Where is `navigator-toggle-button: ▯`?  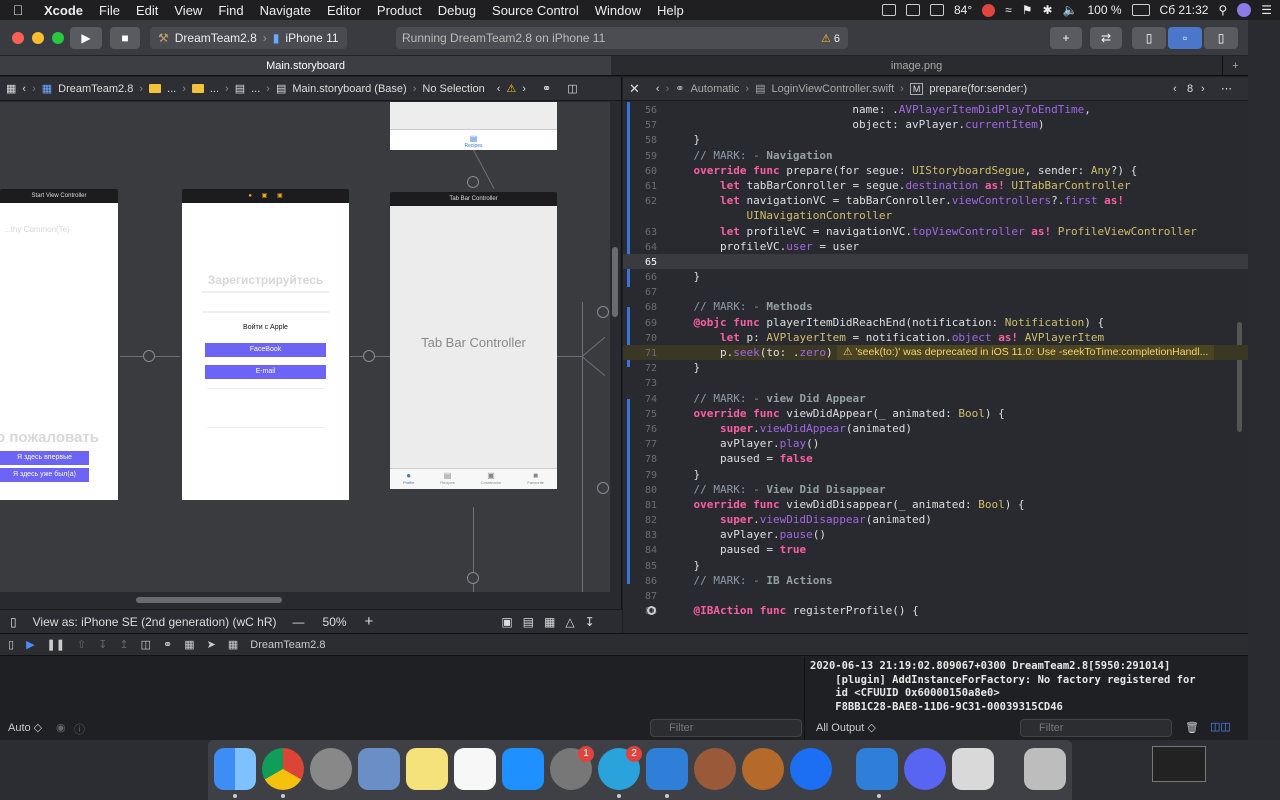
navigator-toggle-button: ▯ is located at coordinates (1149, 38).